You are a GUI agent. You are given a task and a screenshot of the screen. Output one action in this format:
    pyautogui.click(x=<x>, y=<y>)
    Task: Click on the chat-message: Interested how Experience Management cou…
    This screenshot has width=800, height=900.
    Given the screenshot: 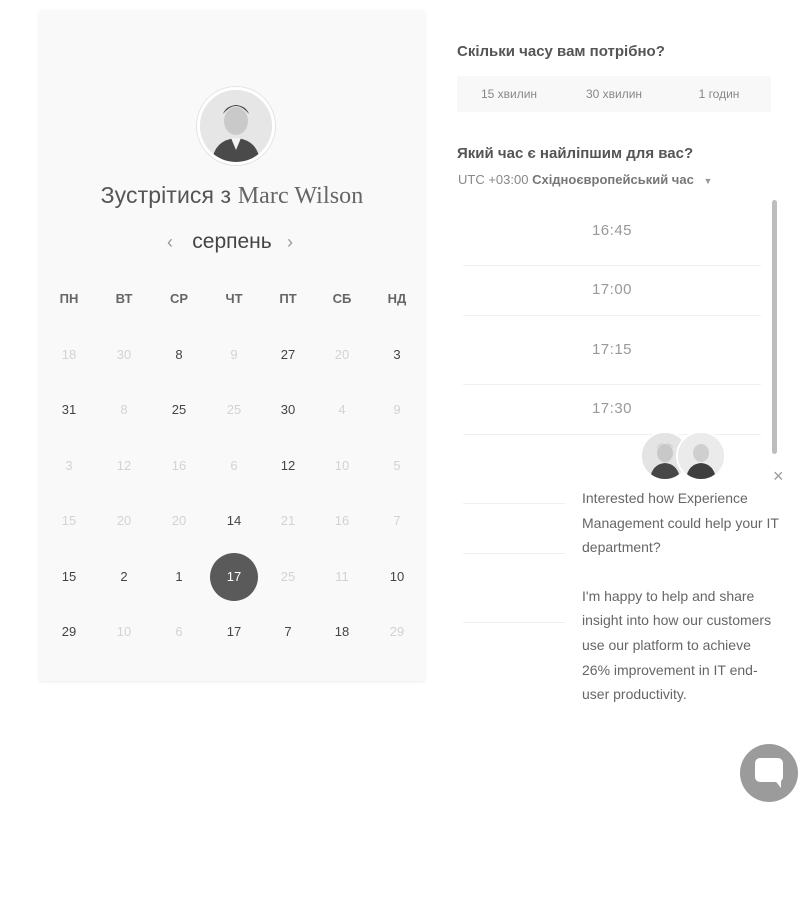 What is the action you would take?
    pyautogui.click(x=682, y=608)
    